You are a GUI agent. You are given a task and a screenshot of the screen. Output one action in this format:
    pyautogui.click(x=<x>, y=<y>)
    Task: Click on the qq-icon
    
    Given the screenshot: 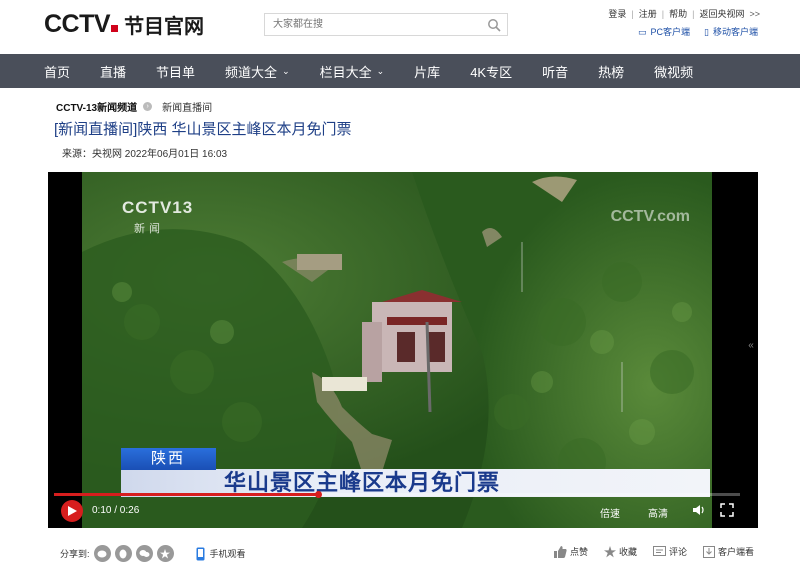 What is the action you would take?
    pyautogui.click(x=123, y=553)
    